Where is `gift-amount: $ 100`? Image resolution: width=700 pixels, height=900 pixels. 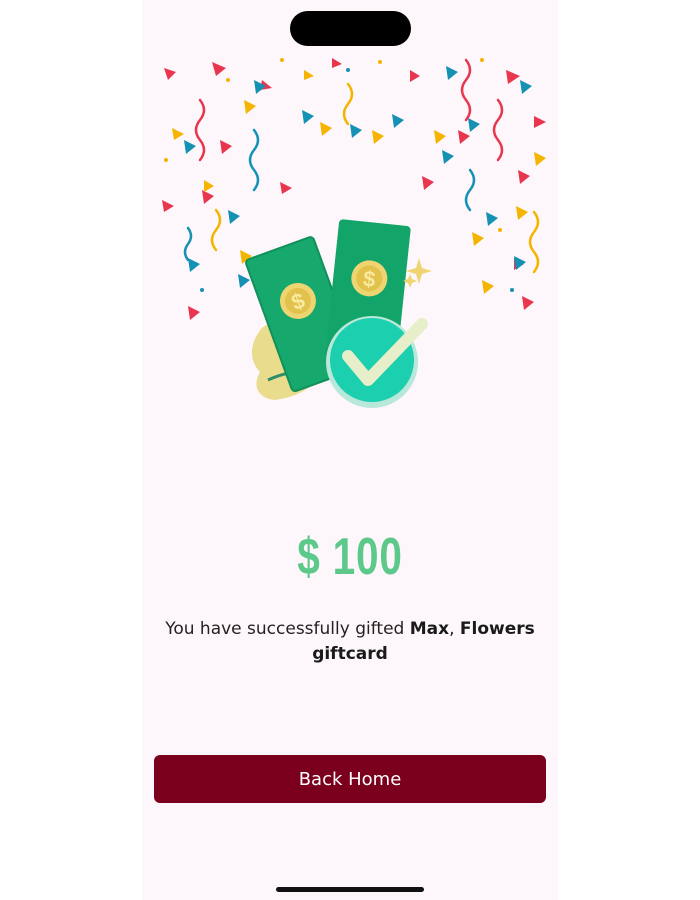
gift-amount: $ 100 is located at coordinates (350, 557).